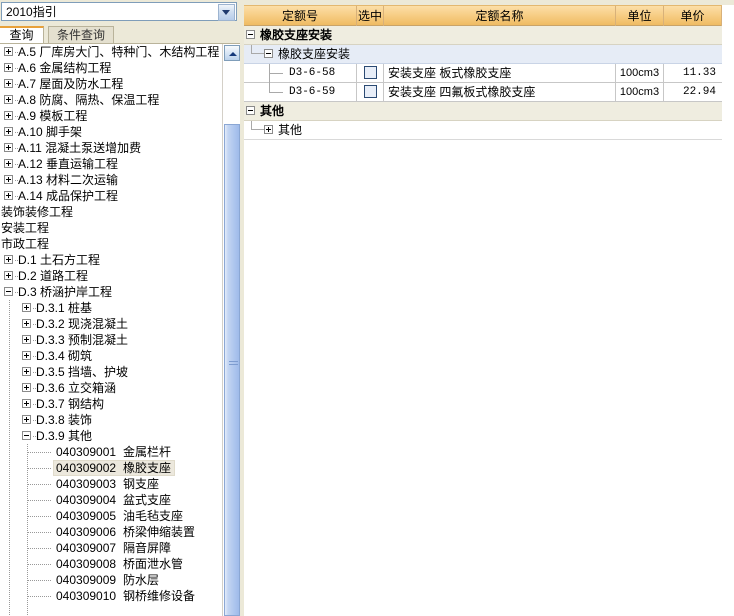 The width and height of the screenshot is (734, 616). What do you see at coordinates (112, 500) in the screenshot?
I see `tree-leaf: 040309004 盆式支座` at bounding box center [112, 500].